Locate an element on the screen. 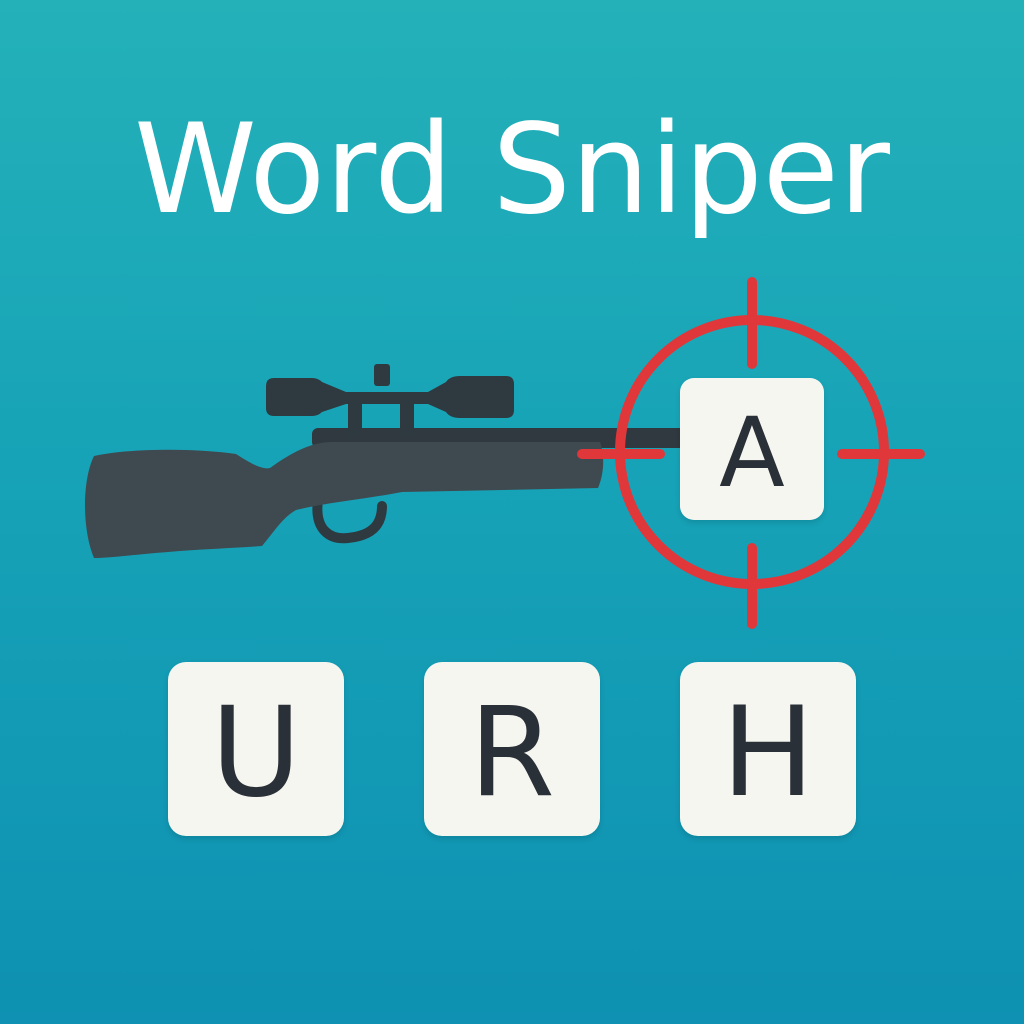 This screenshot has width=1024, height=1024. scope-mount-front is located at coordinates (407, 418).